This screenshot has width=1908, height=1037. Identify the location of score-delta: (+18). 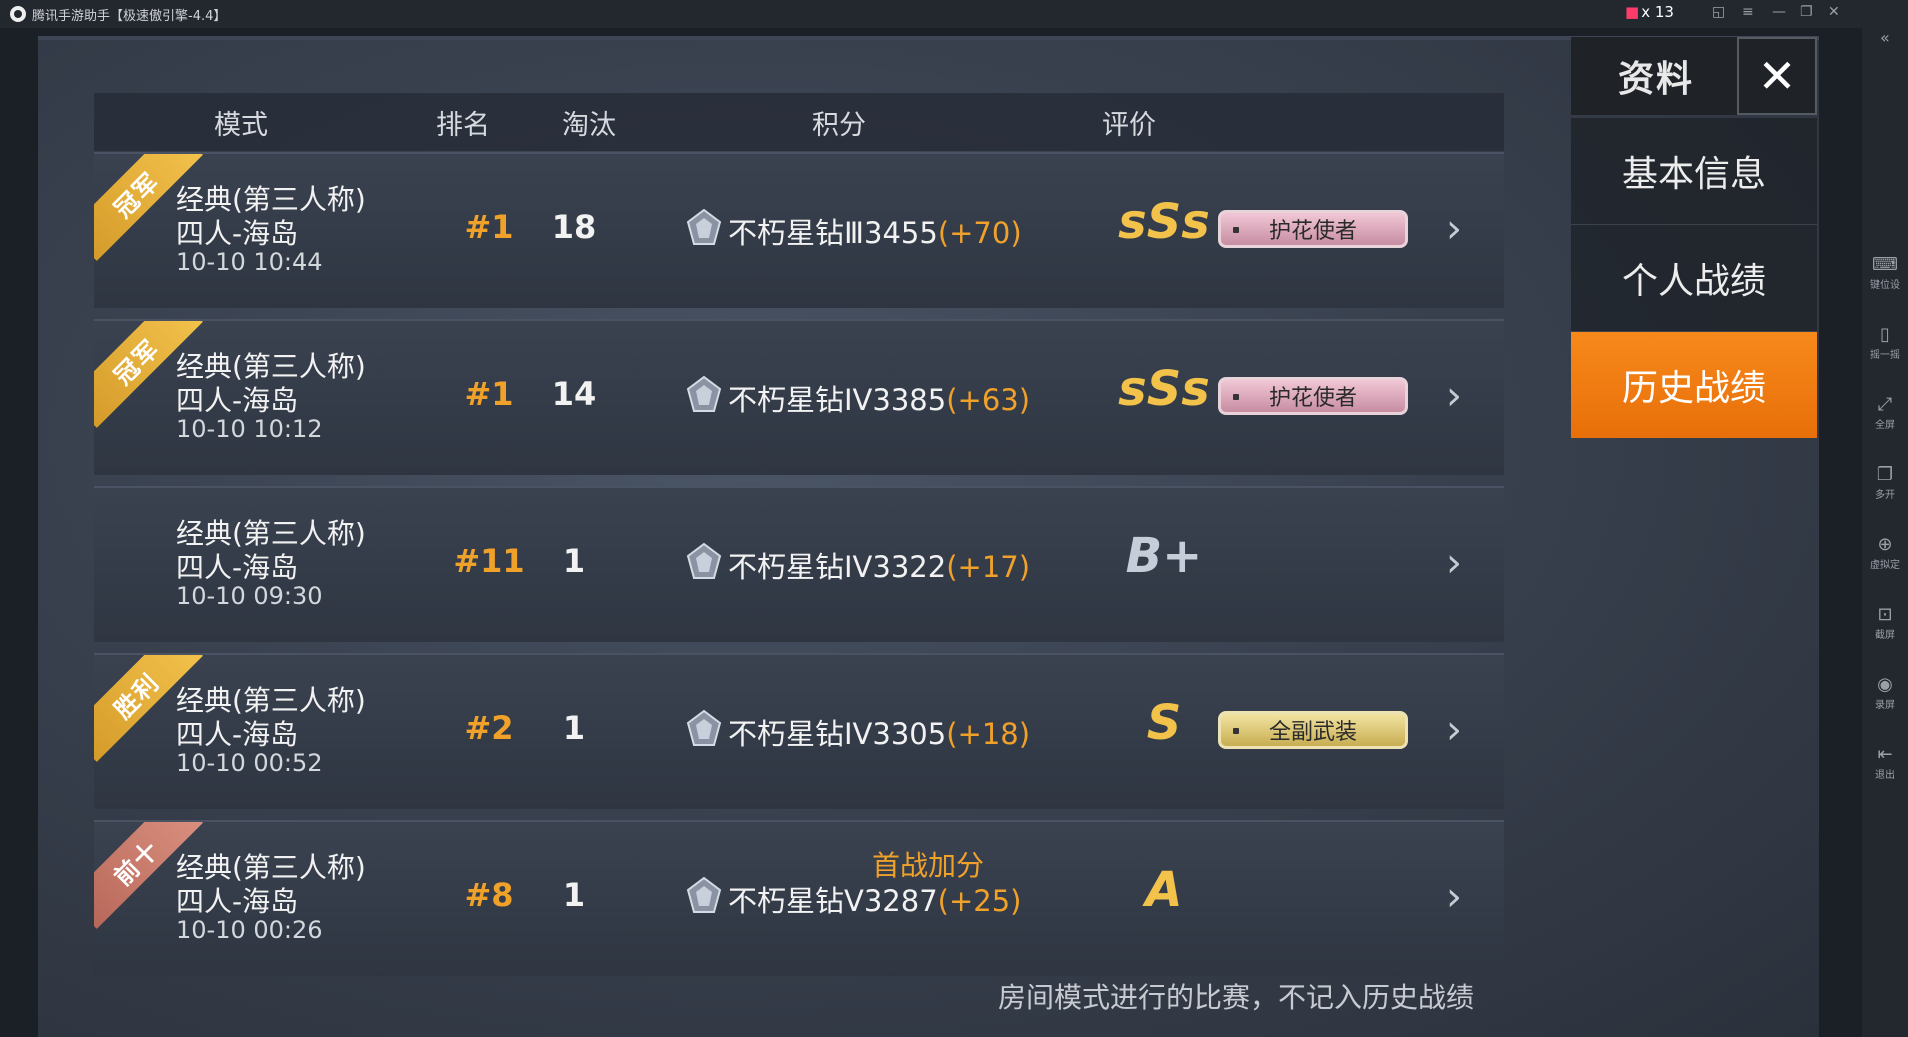
(988, 734).